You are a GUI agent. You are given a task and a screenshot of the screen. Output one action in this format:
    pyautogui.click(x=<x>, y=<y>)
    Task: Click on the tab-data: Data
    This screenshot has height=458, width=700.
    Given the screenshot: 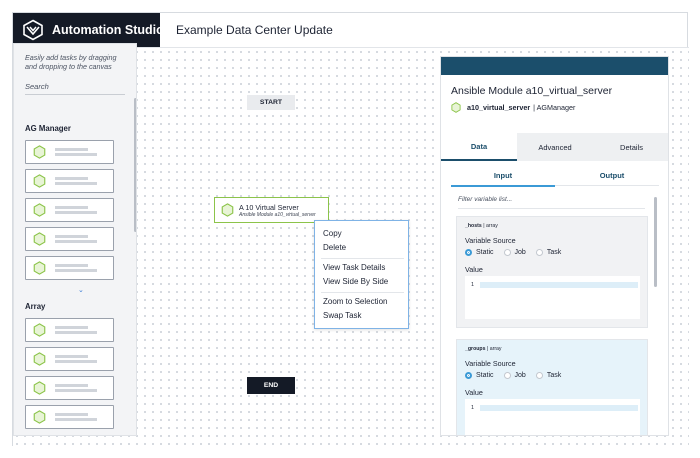 What is the action you would take?
    pyautogui.click(x=479, y=147)
    